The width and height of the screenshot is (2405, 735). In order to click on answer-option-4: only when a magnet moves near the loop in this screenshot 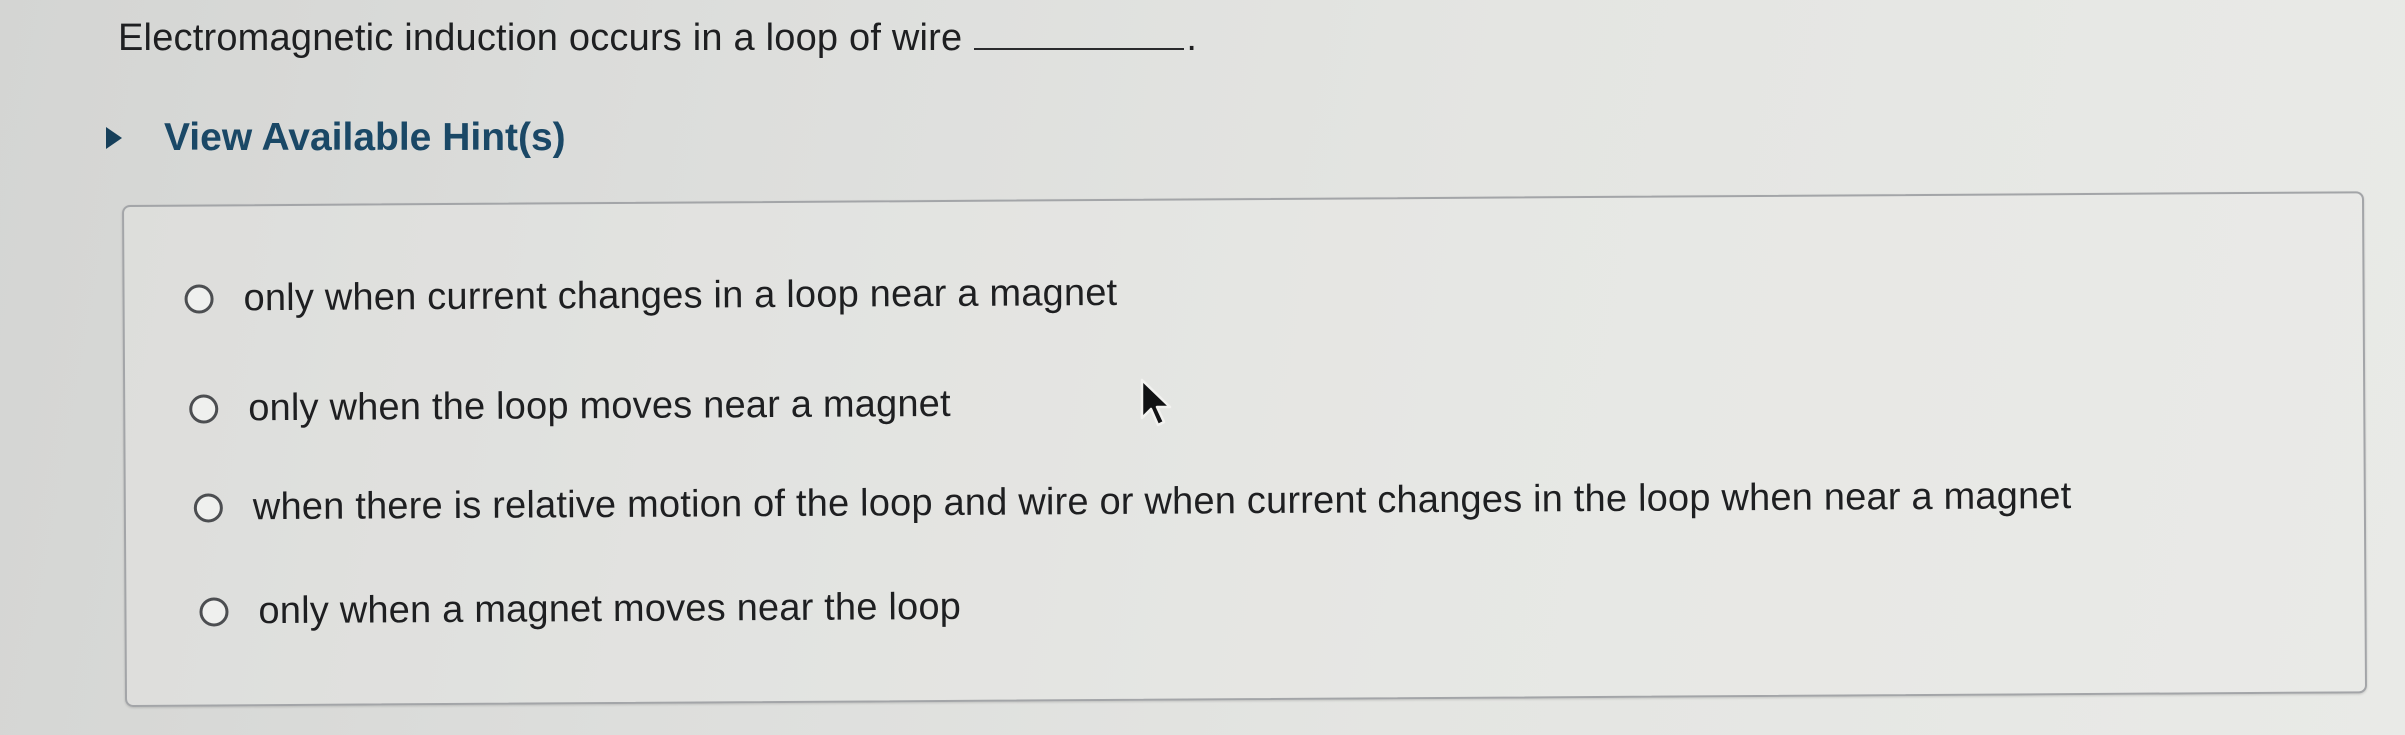, I will do `click(580, 609)`.